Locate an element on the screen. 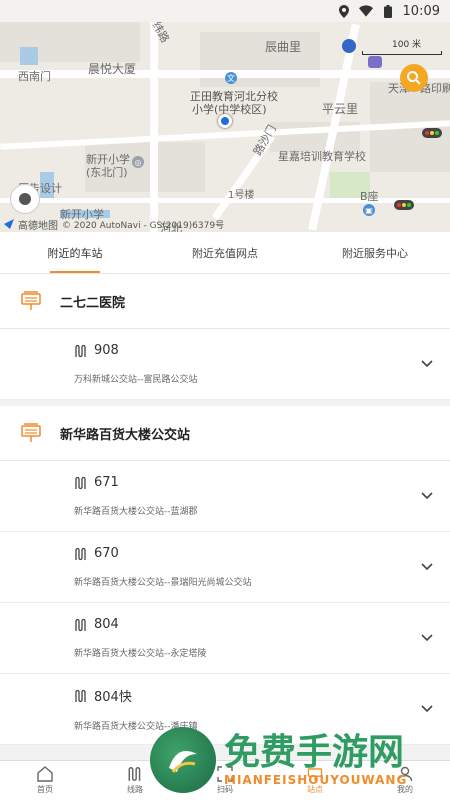  nav-profile: 我的 is located at coordinates (405, 780).